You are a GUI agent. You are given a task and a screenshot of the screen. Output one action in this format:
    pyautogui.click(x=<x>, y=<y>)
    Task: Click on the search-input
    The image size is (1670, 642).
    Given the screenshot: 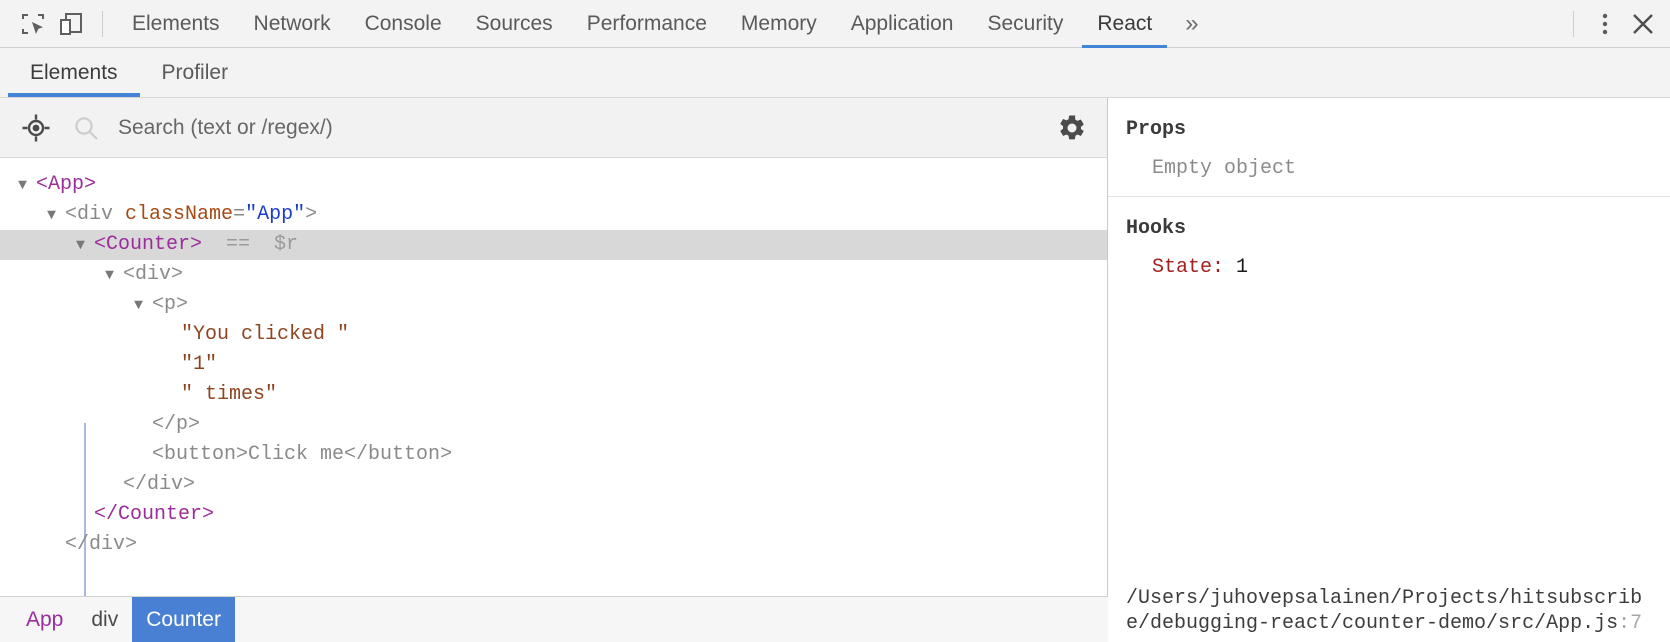 What is the action you would take?
    pyautogui.click(x=577, y=127)
    